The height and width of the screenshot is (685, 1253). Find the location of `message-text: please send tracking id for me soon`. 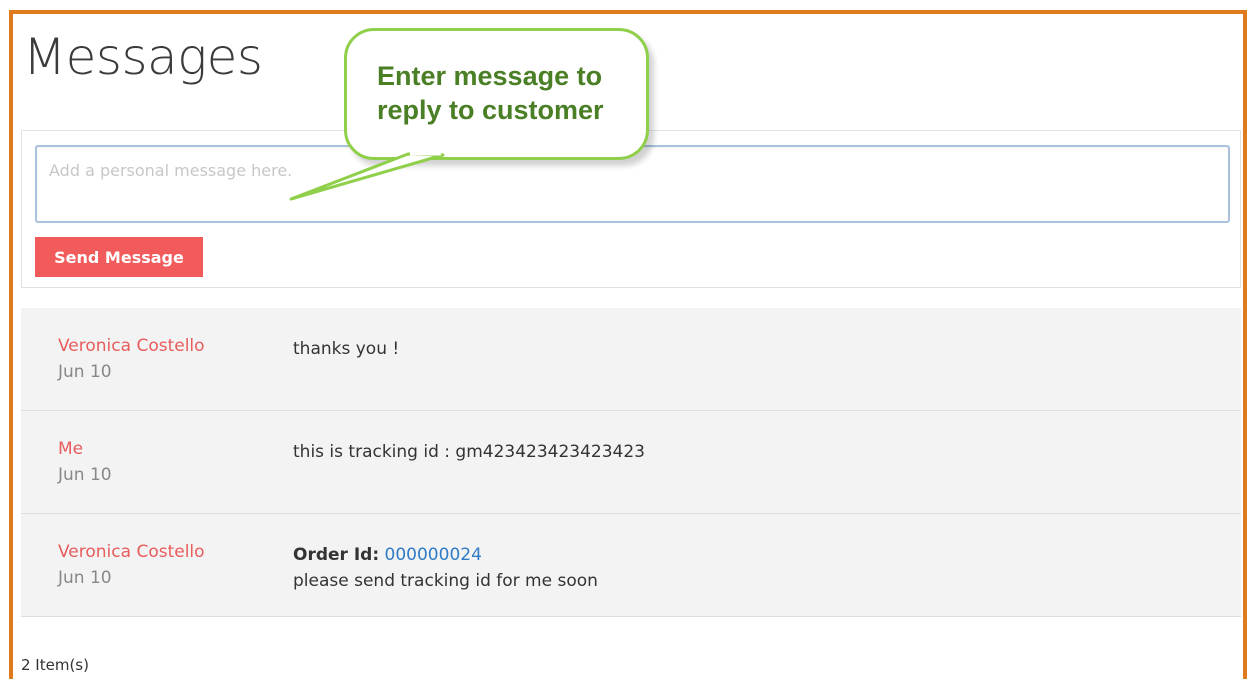

message-text: please send tracking id for me soon is located at coordinates (445, 581).